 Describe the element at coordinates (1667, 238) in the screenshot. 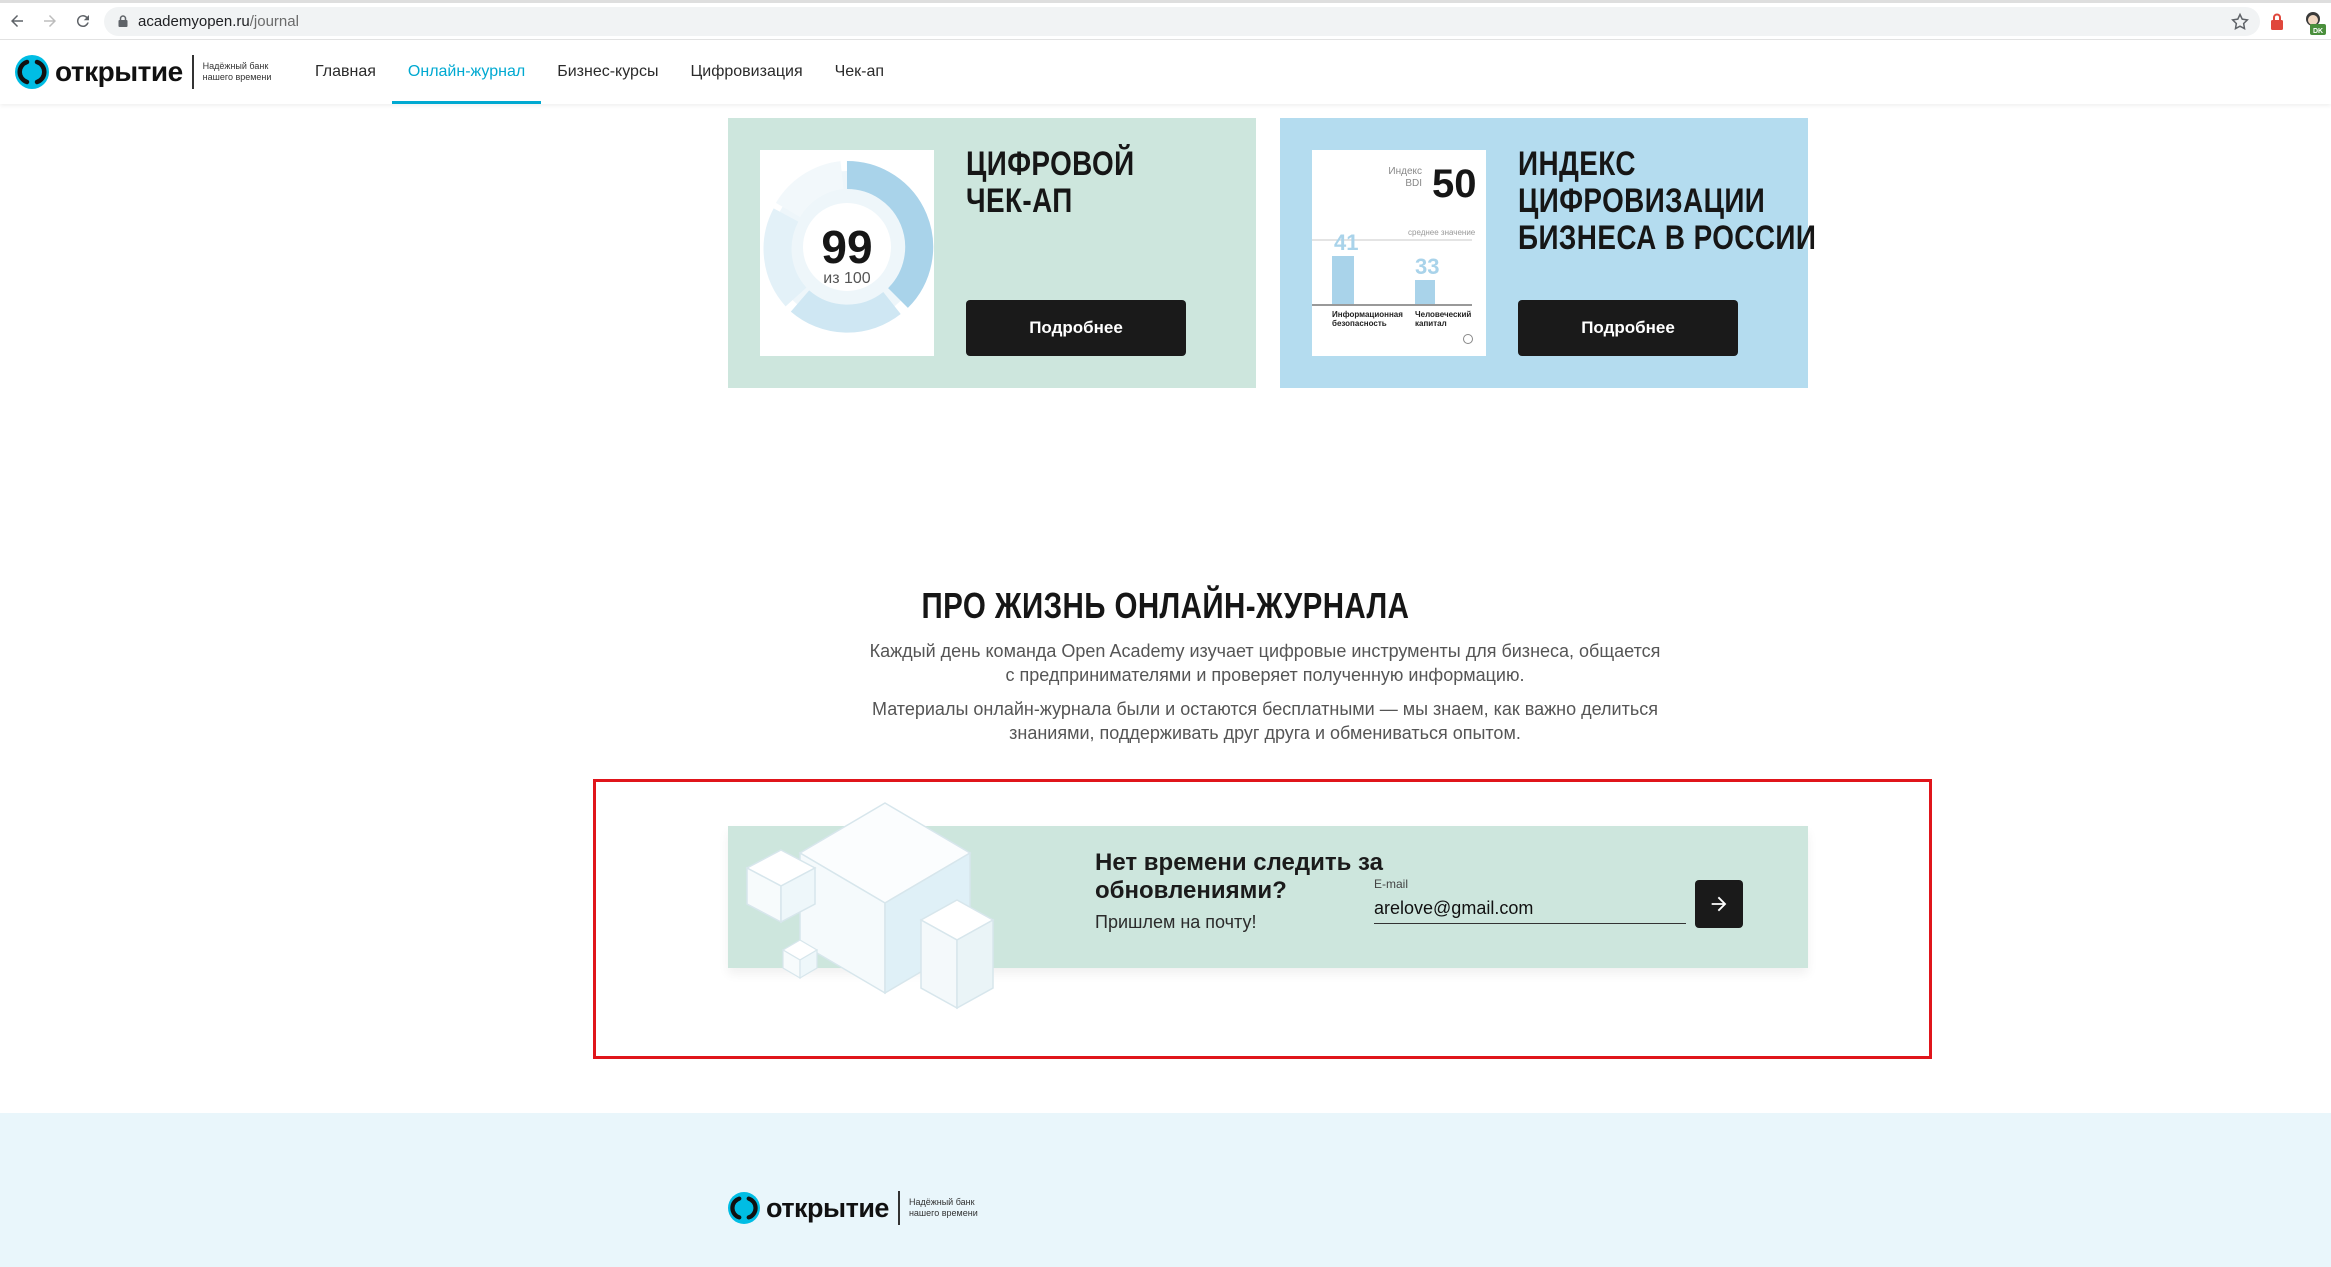

I see `title-line: бизнеса в России` at that location.